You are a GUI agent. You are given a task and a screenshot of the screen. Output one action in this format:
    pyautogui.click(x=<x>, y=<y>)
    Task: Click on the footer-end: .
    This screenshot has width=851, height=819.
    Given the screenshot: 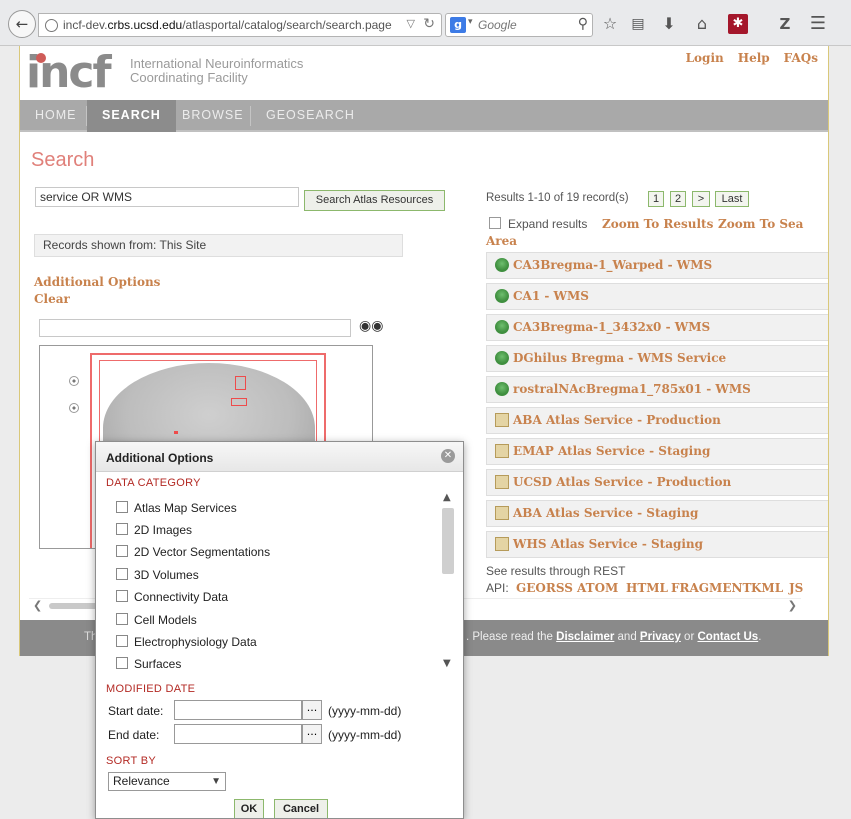 What is the action you would take?
    pyautogui.click(x=760, y=637)
    